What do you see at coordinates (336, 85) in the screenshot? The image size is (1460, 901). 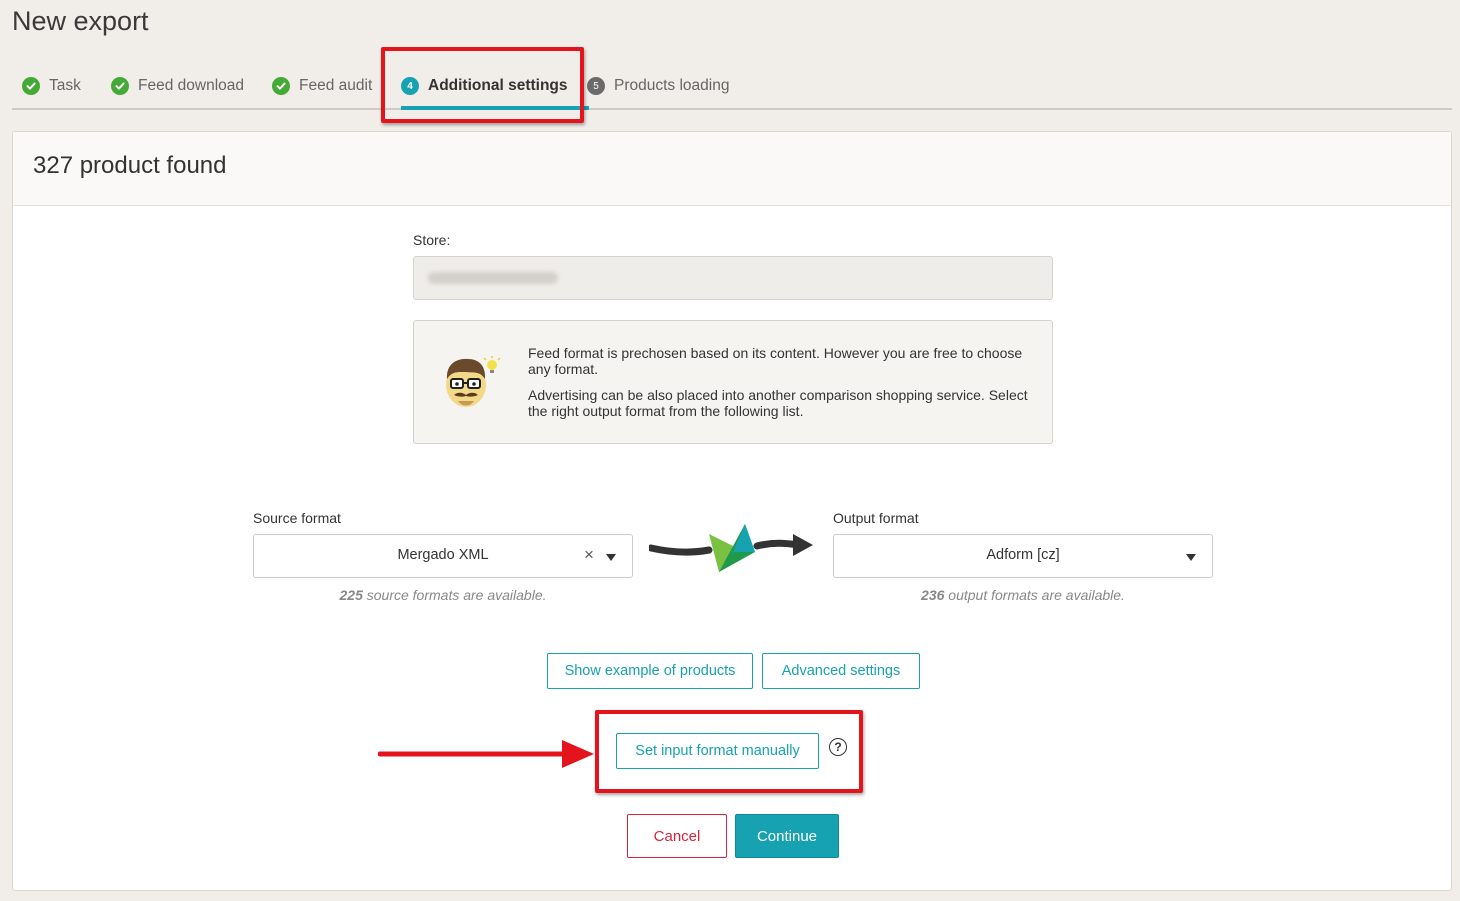 I see `step-label: Feed audit` at bounding box center [336, 85].